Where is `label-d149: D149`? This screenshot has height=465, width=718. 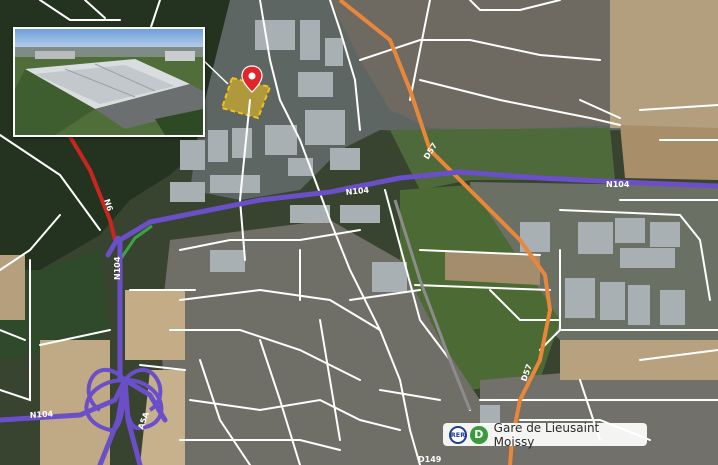
label-d149: D149 is located at coordinates (430, 459).